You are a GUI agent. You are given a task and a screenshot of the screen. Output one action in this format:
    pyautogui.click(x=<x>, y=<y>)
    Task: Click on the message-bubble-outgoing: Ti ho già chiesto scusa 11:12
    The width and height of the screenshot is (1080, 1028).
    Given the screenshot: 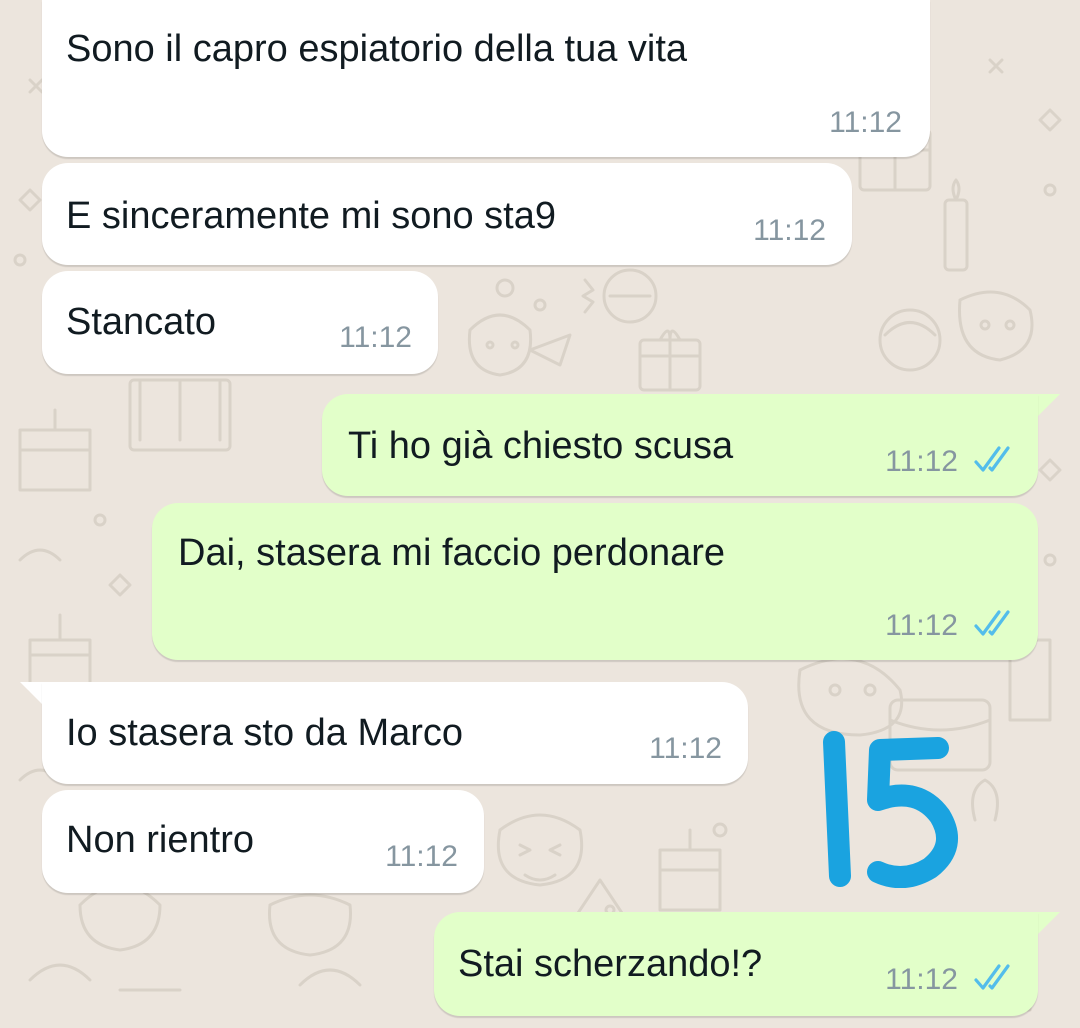 What is the action you would take?
    pyautogui.click(x=680, y=445)
    